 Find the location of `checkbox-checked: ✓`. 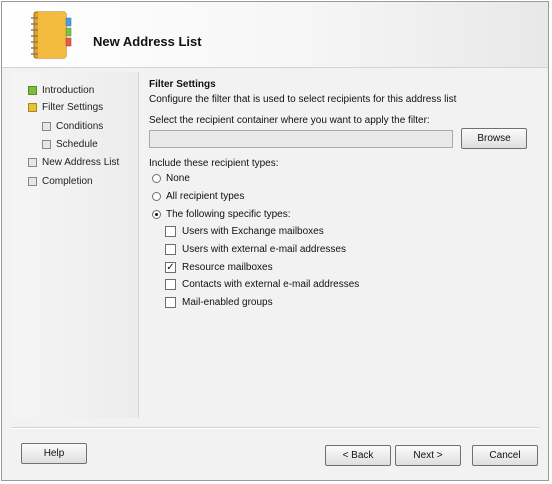

checkbox-checked: ✓ is located at coordinates (170, 267).